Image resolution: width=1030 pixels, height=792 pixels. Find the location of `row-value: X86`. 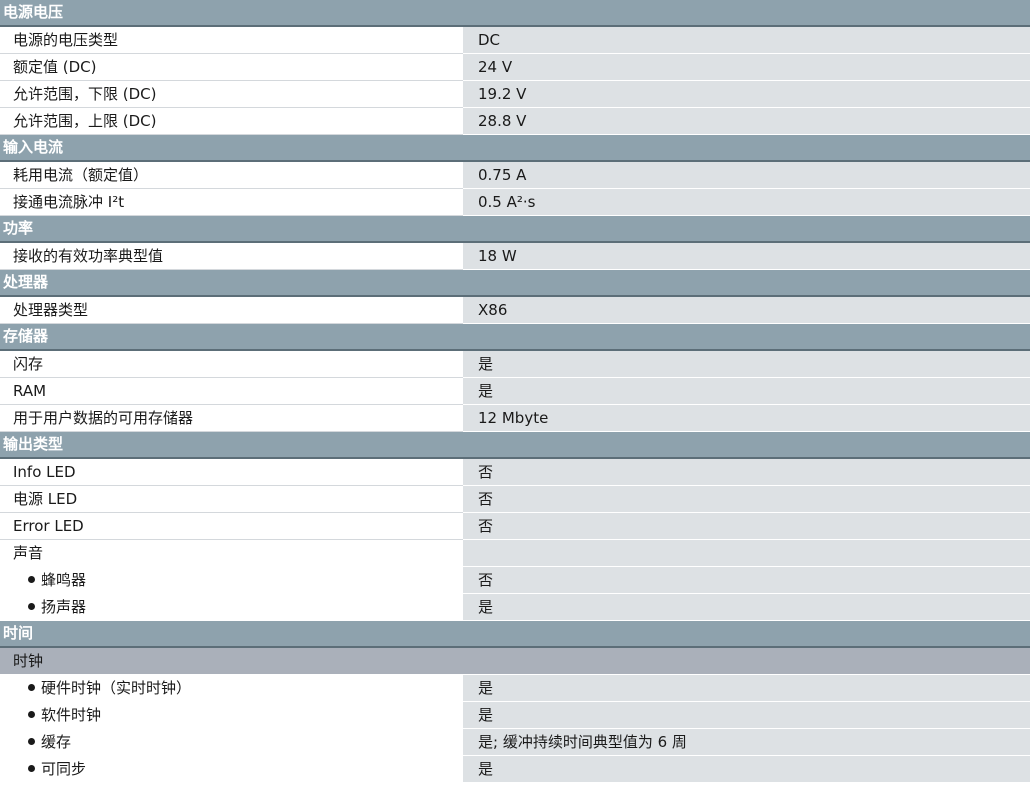

row-value: X86 is located at coordinates (746, 310).